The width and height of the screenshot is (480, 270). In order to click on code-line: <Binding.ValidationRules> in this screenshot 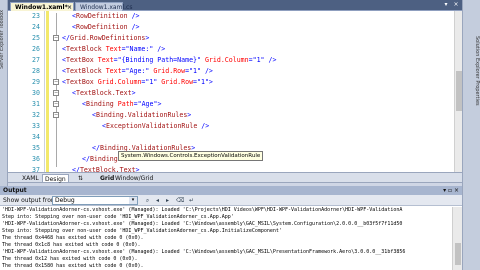, I will do `click(141, 115)`.